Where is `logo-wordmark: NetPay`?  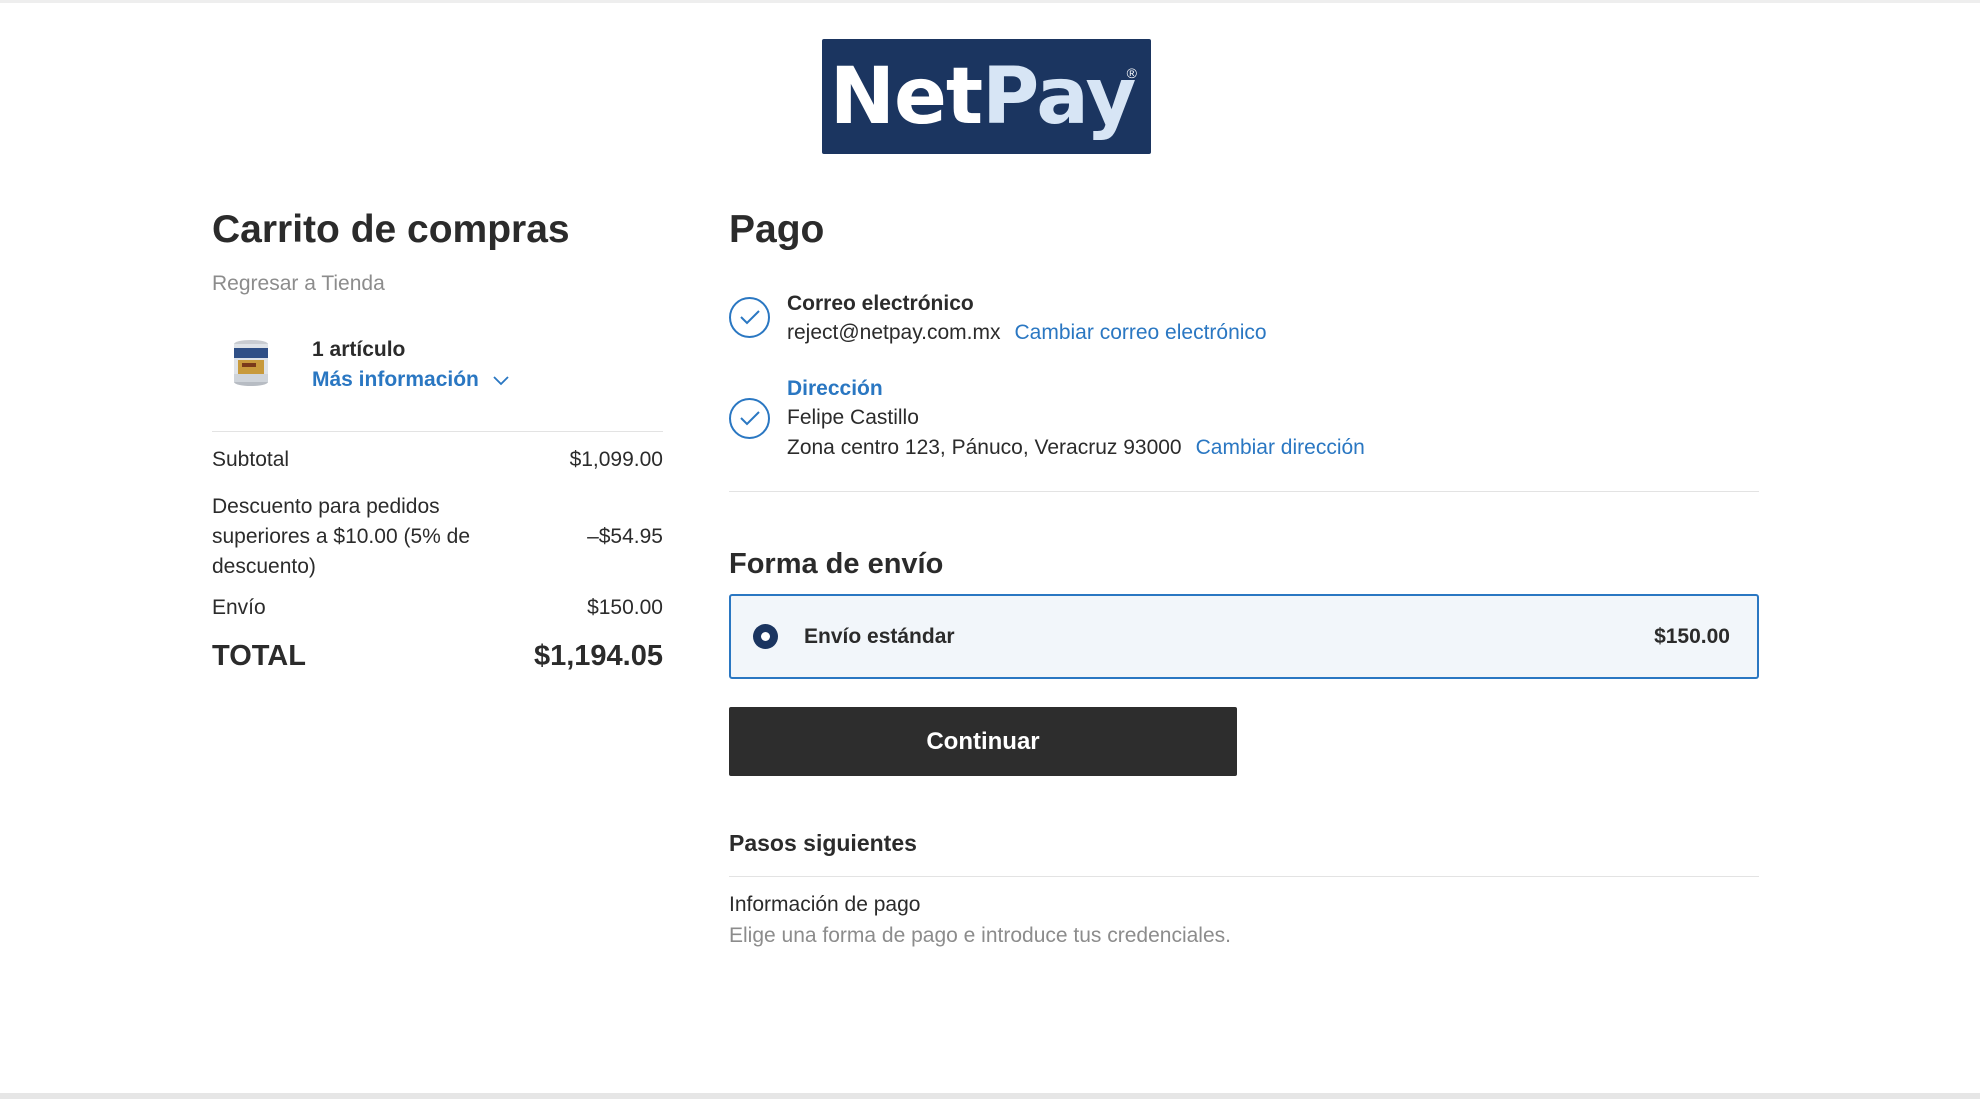 logo-wordmark: NetPay is located at coordinates (983, 97).